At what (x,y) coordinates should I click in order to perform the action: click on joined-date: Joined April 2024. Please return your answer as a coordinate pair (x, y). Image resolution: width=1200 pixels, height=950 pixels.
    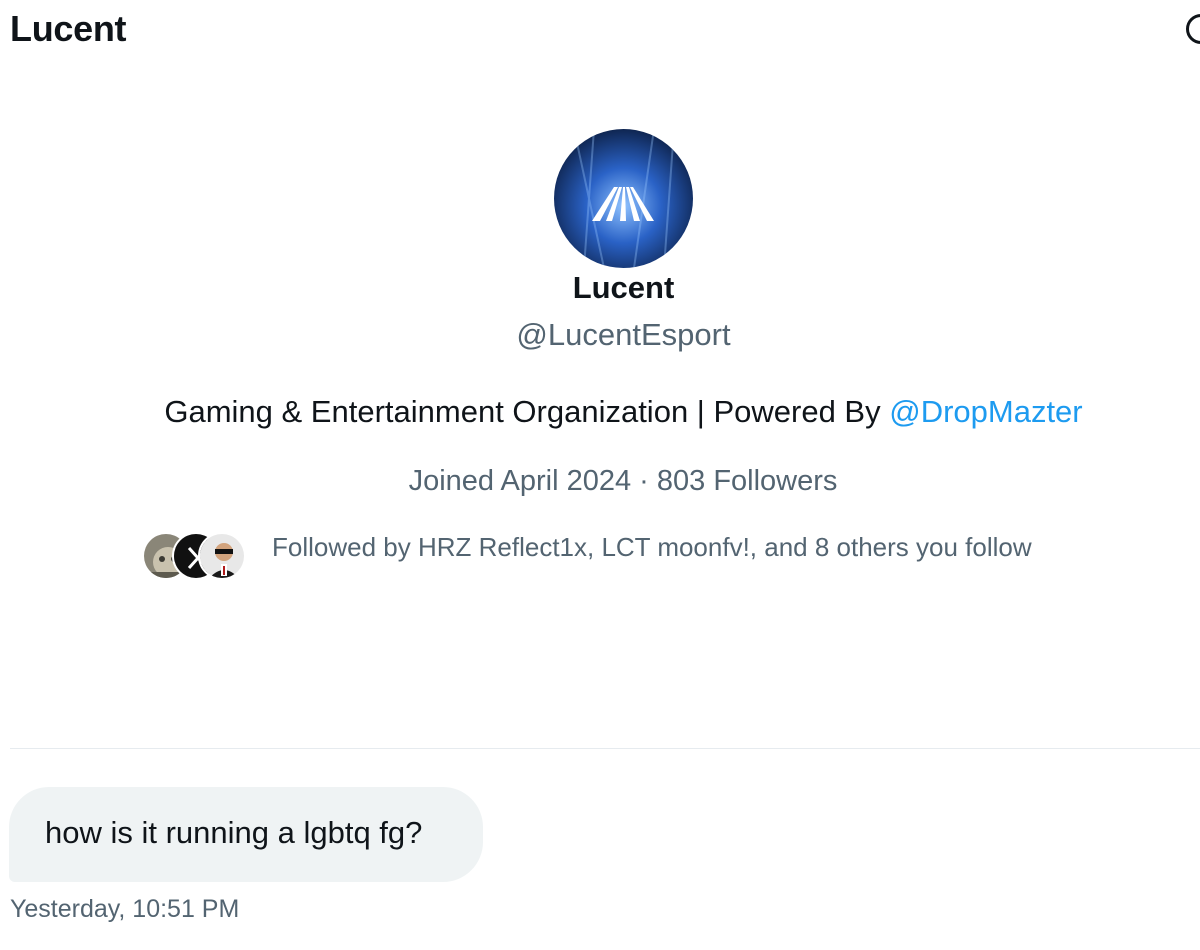
    Looking at the image, I should click on (520, 481).